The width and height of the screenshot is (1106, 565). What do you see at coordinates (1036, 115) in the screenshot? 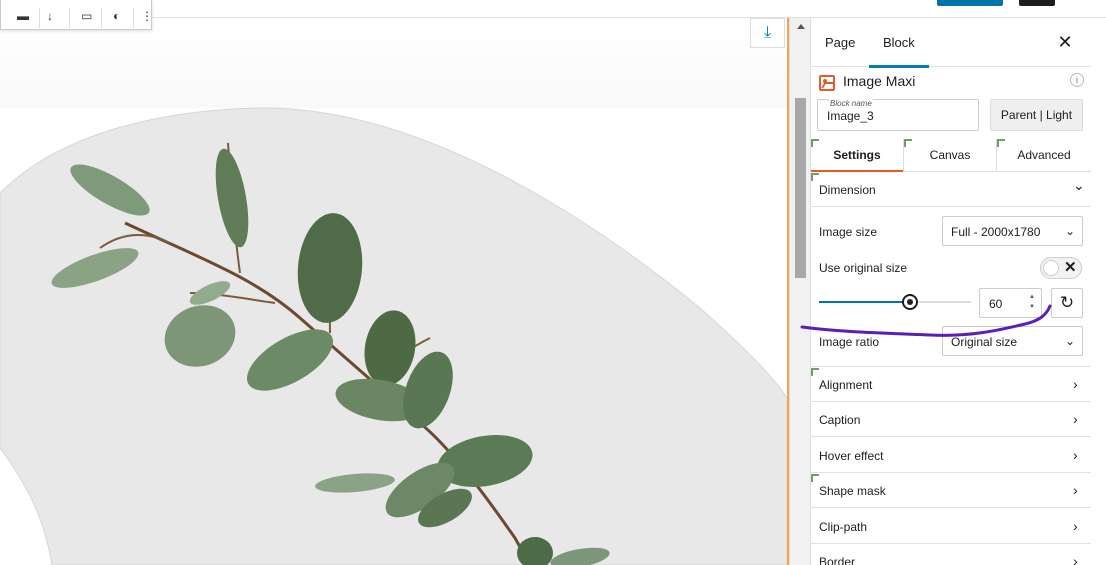
I see `parent-light-button: Parent | Light` at bounding box center [1036, 115].